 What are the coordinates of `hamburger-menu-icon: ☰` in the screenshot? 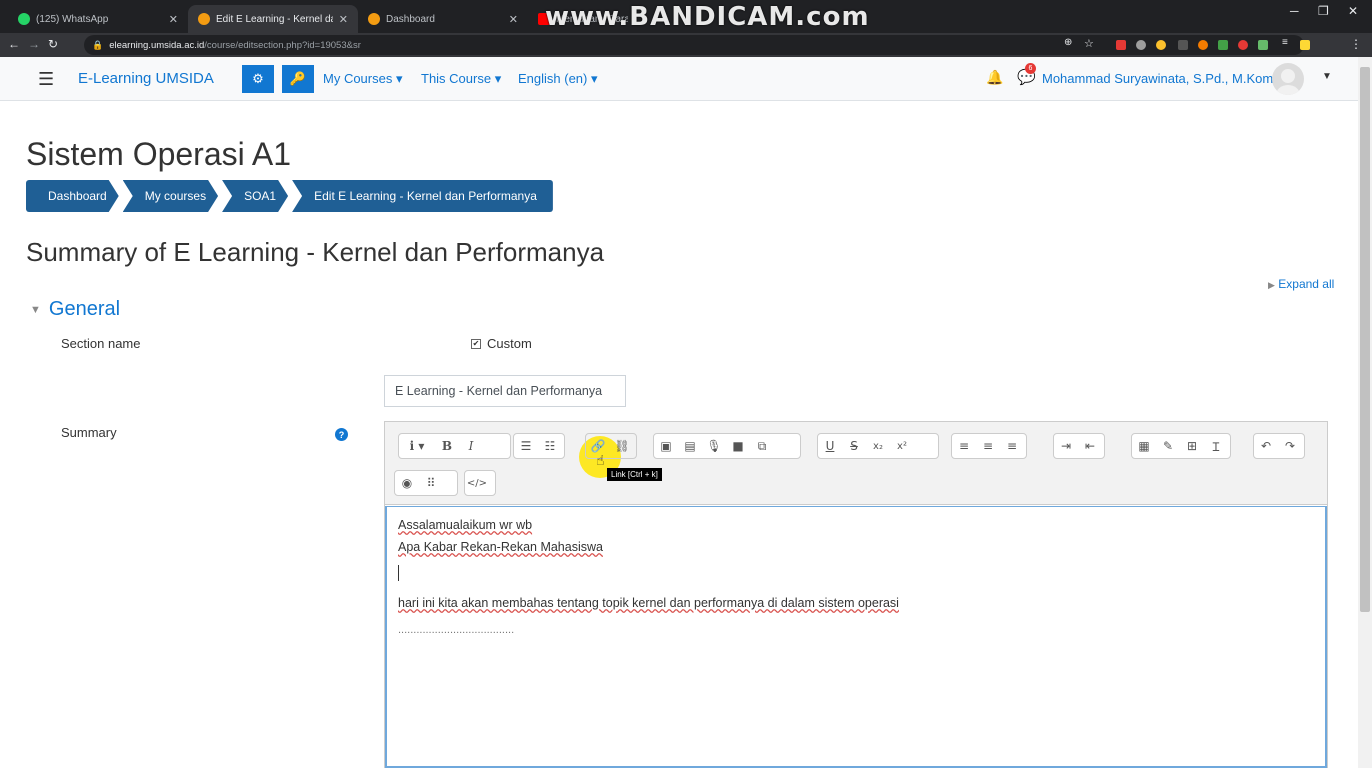 It's located at (46, 79).